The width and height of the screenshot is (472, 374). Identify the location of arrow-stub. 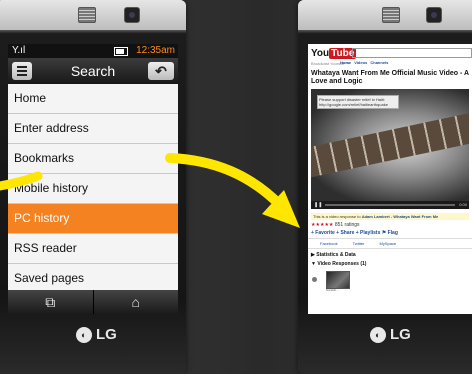
(21, 181).